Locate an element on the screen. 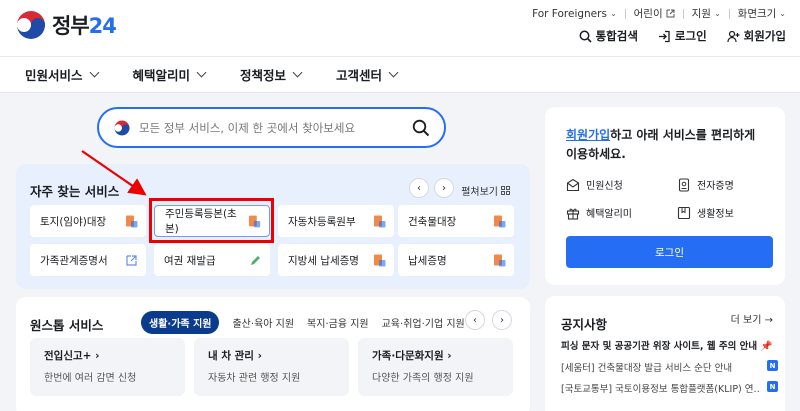 The image size is (800, 411). tab-birth-childcare: 출산·육아 지원 is located at coordinates (263, 322).